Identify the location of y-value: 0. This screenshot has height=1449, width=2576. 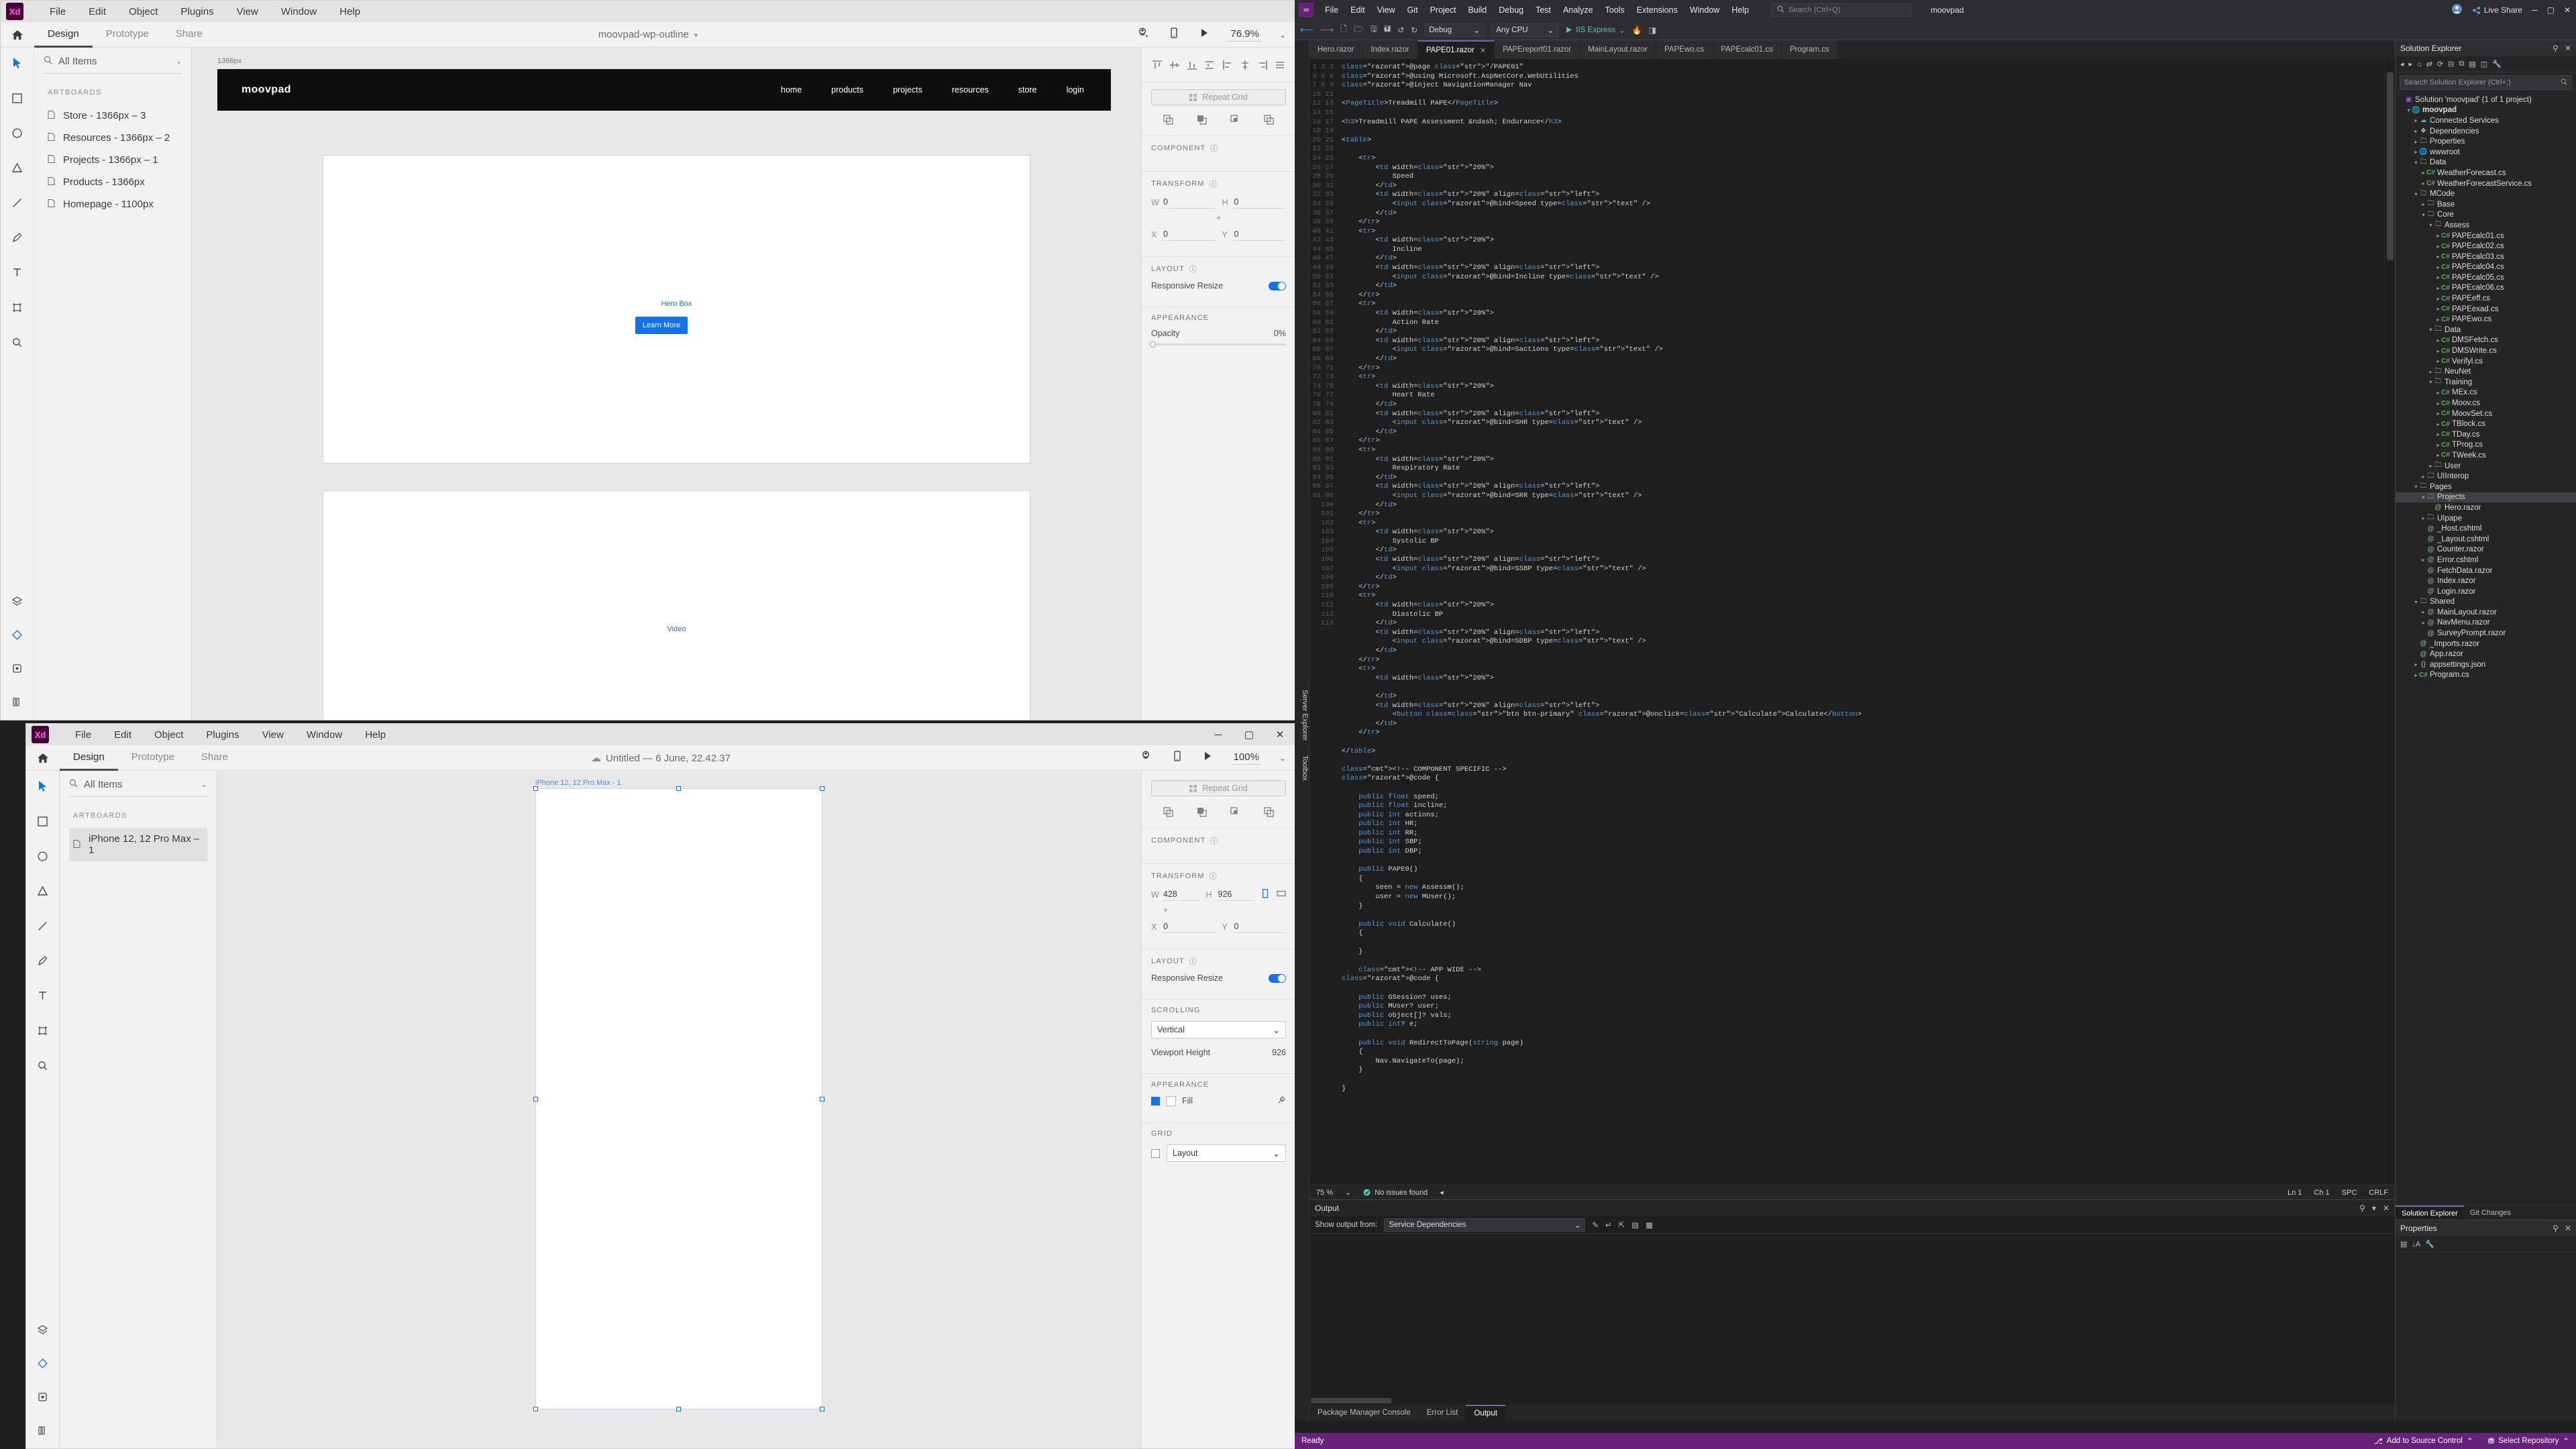
(1259, 926).